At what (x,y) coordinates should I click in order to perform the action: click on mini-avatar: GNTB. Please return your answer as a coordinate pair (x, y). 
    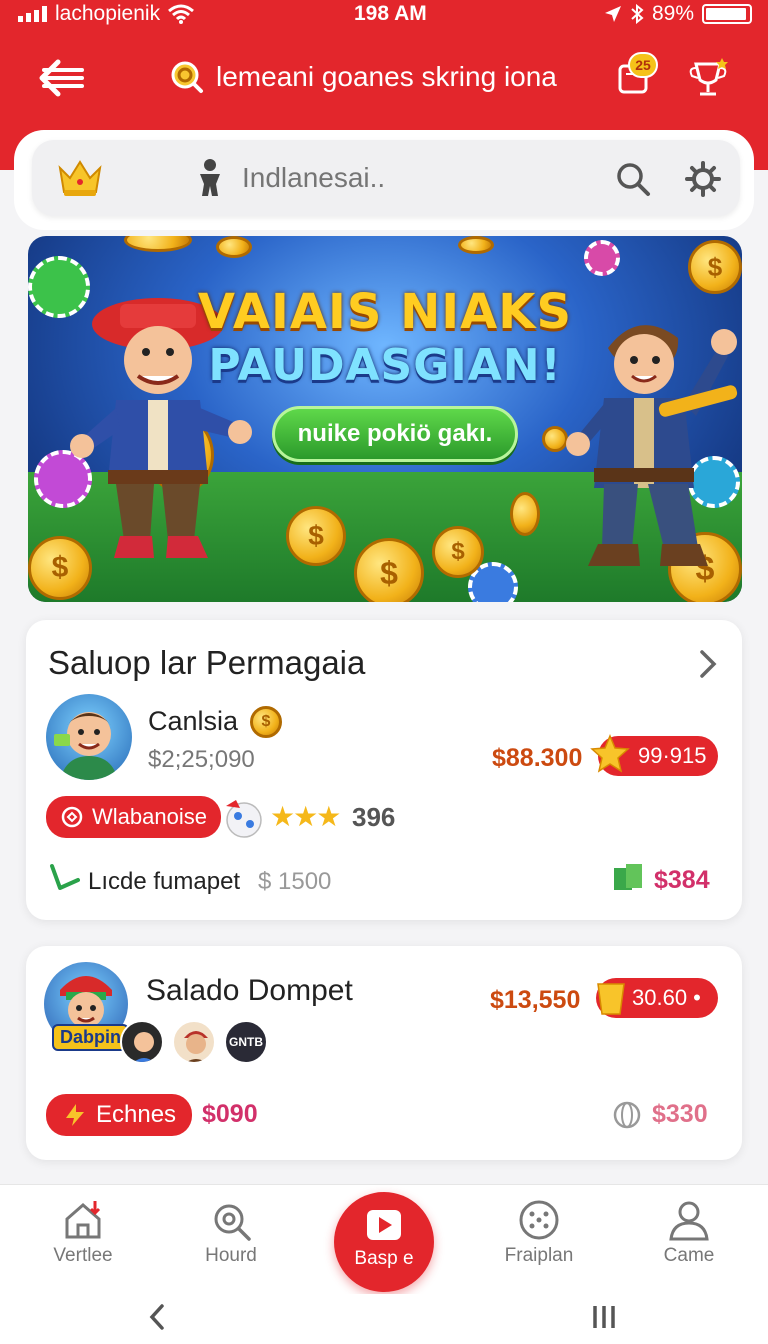
    Looking at the image, I should click on (246, 1042).